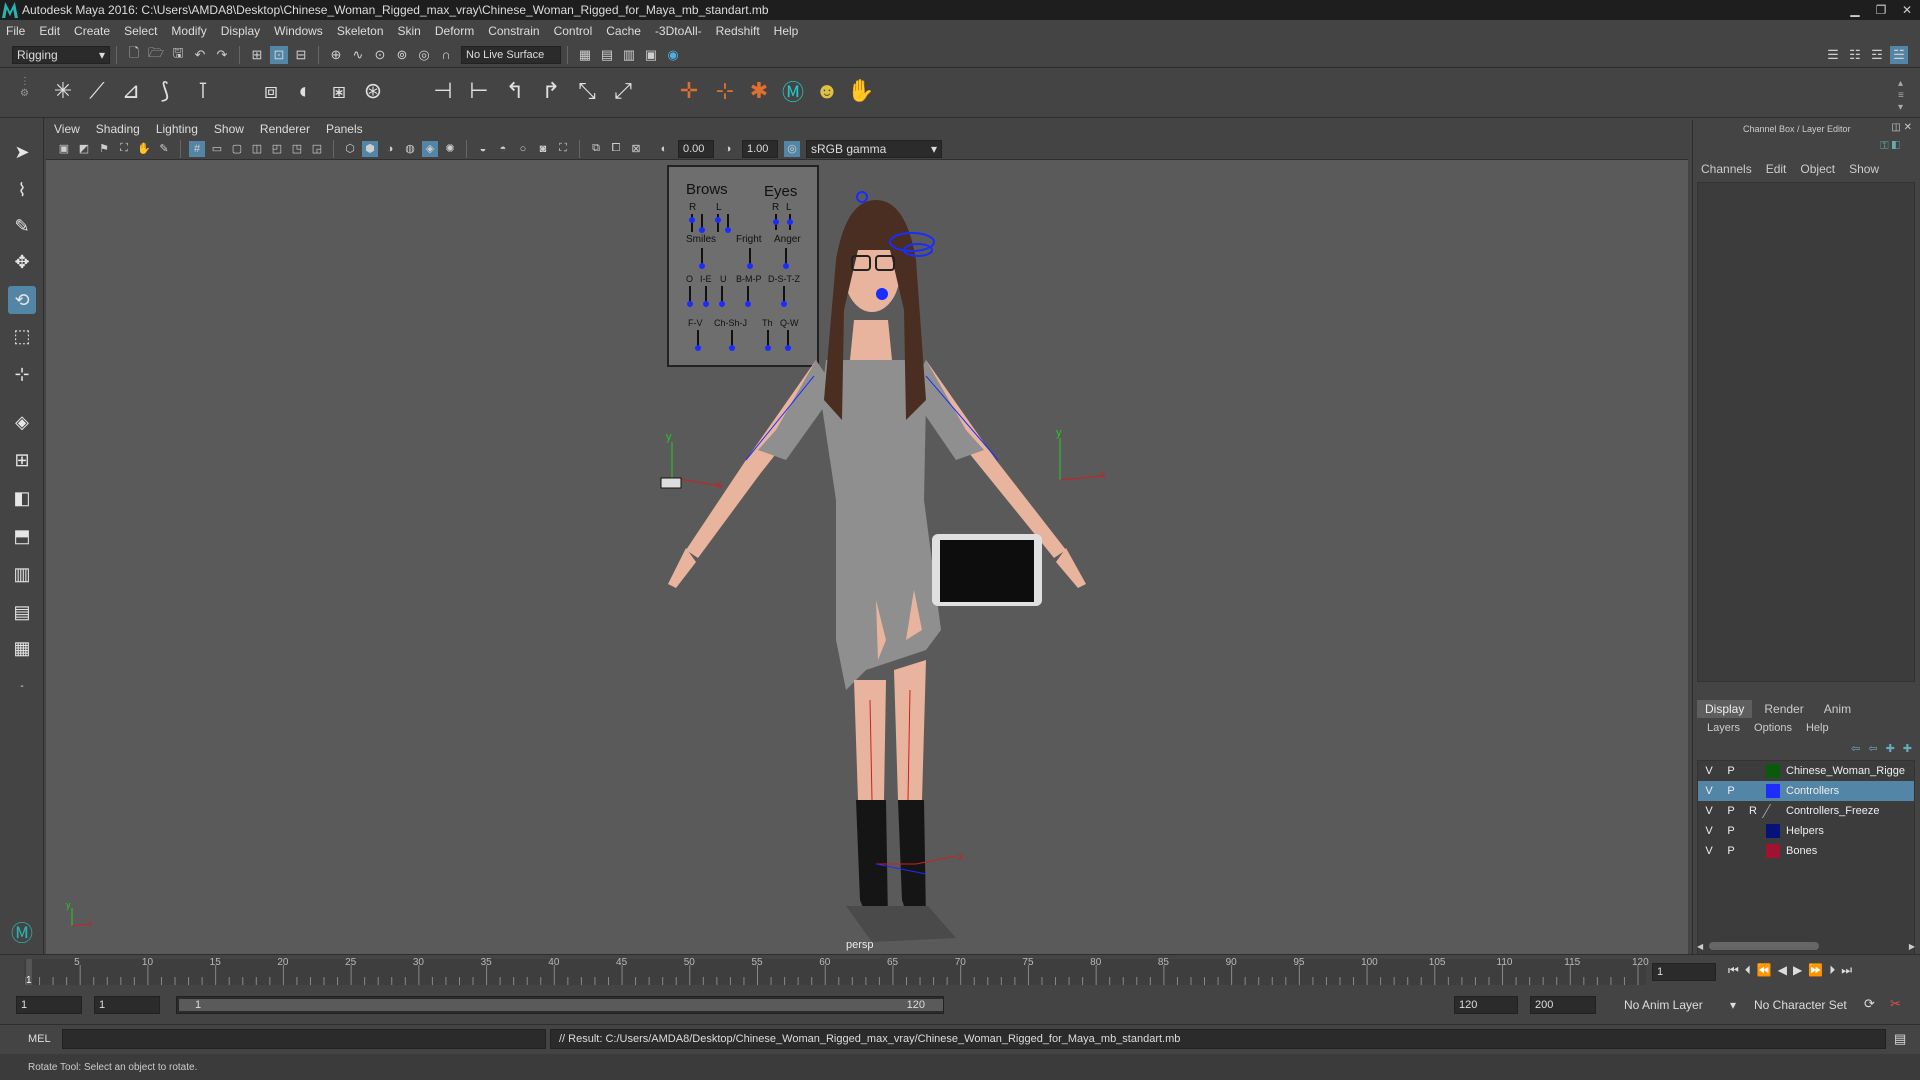 The height and width of the screenshot is (1080, 1920). I want to click on layer-display-type: R, so click(1753, 811).